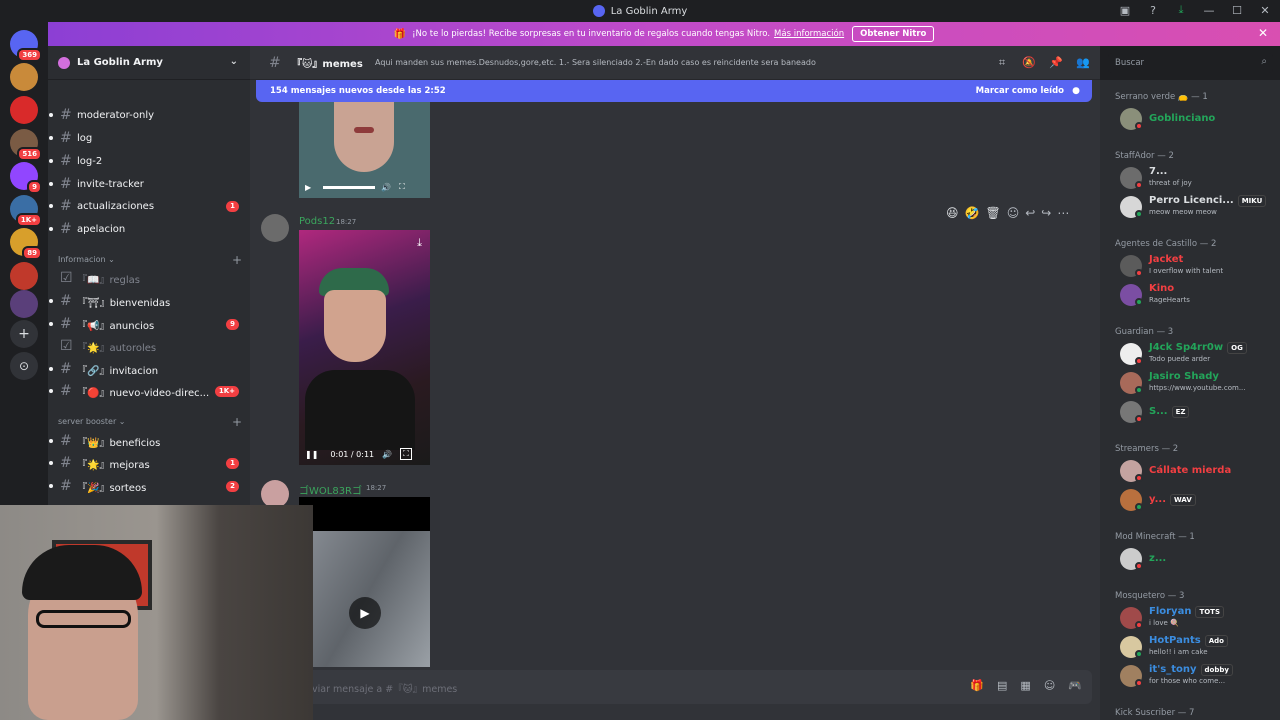  What do you see at coordinates (26, 211) in the screenshot?
I see `server-icon-server-5: 1K+` at bounding box center [26, 211].